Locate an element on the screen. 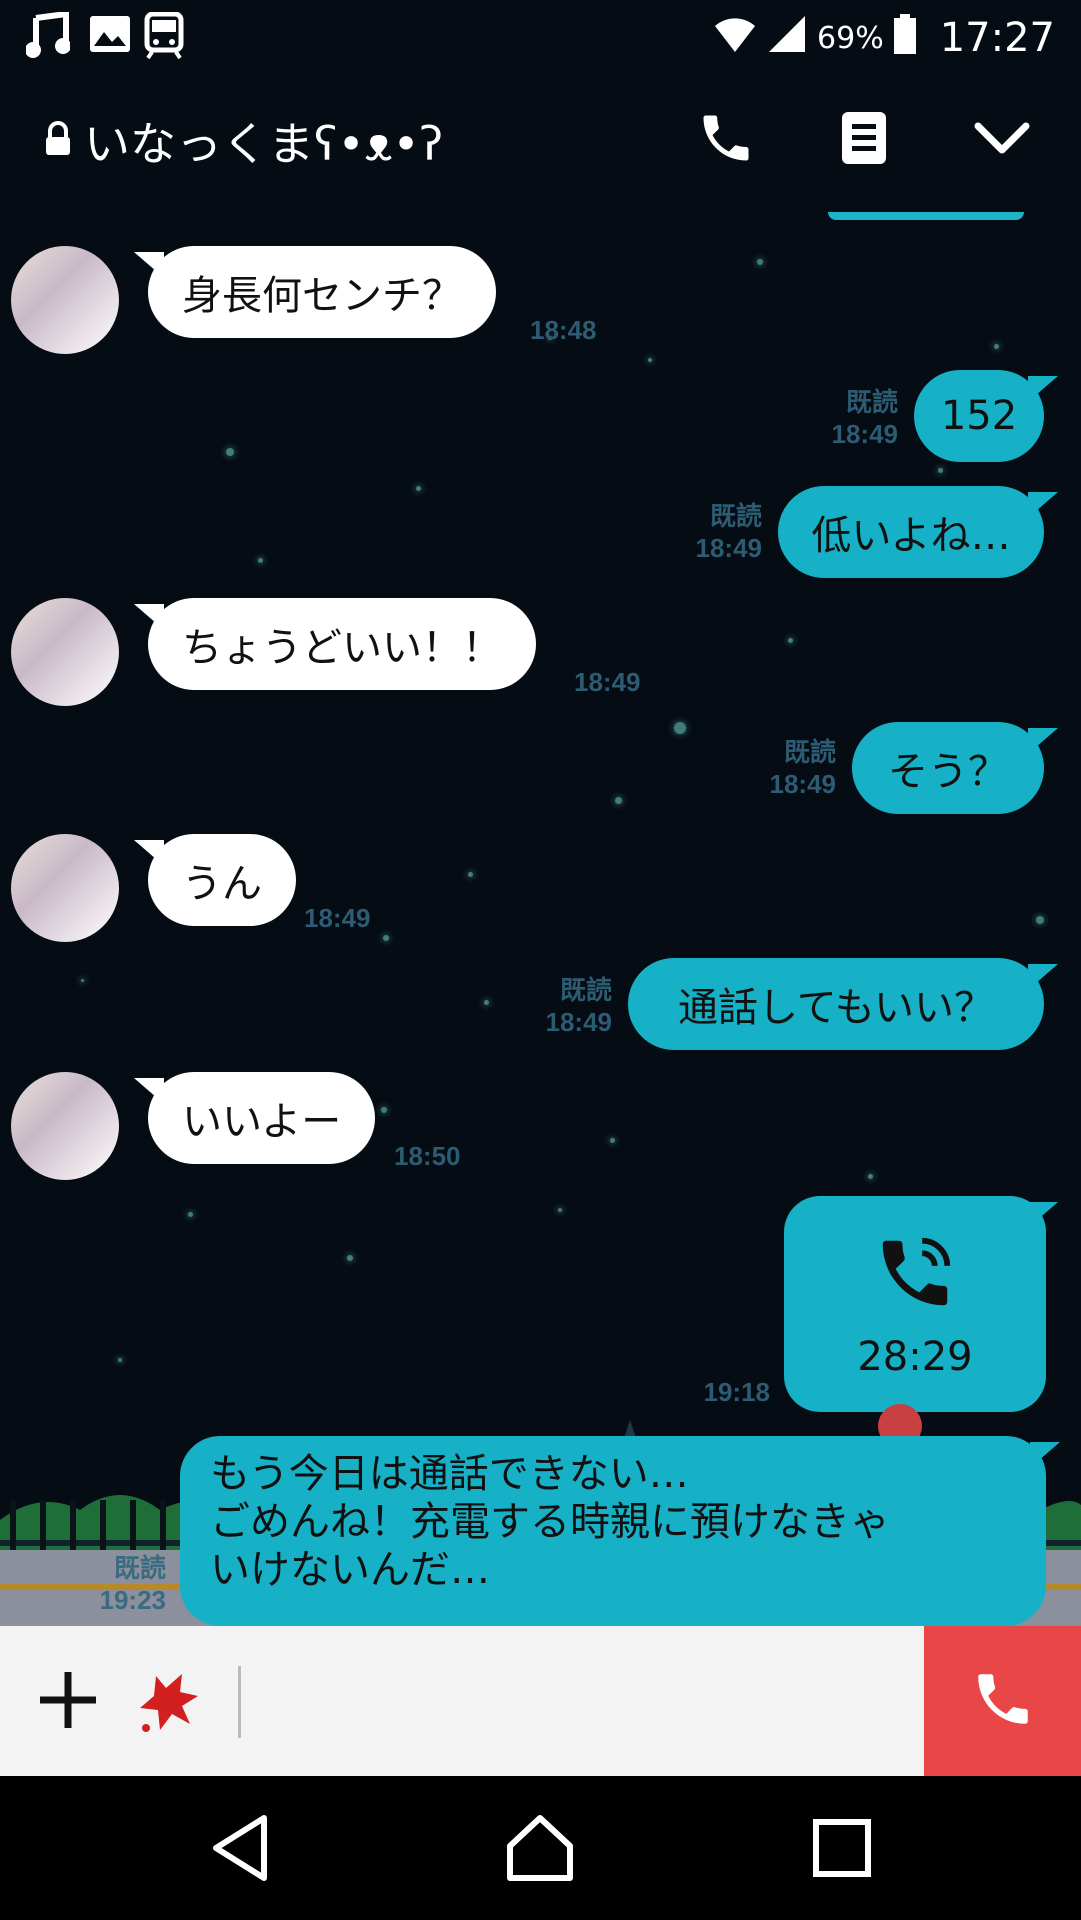 Image resolution: width=1081 pixels, height=1920 pixels. message-bubble: いいよー is located at coordinates (262, 1118).